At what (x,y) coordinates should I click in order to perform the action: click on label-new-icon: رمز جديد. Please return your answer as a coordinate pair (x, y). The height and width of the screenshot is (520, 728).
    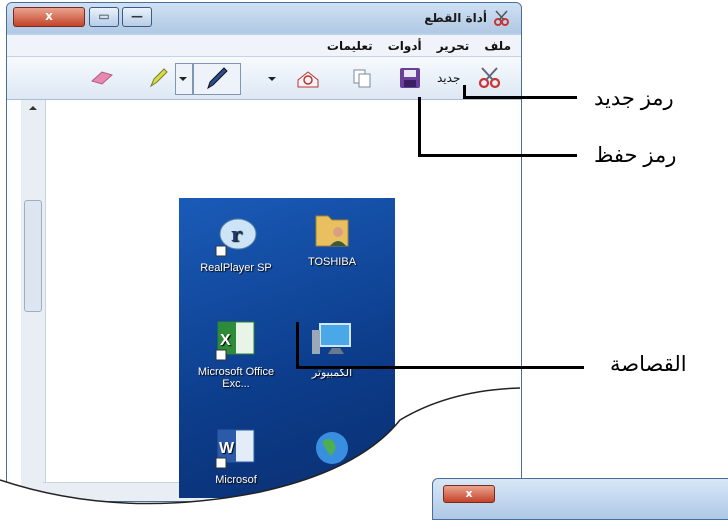
    Looking at the image, I should click on (634, 98).